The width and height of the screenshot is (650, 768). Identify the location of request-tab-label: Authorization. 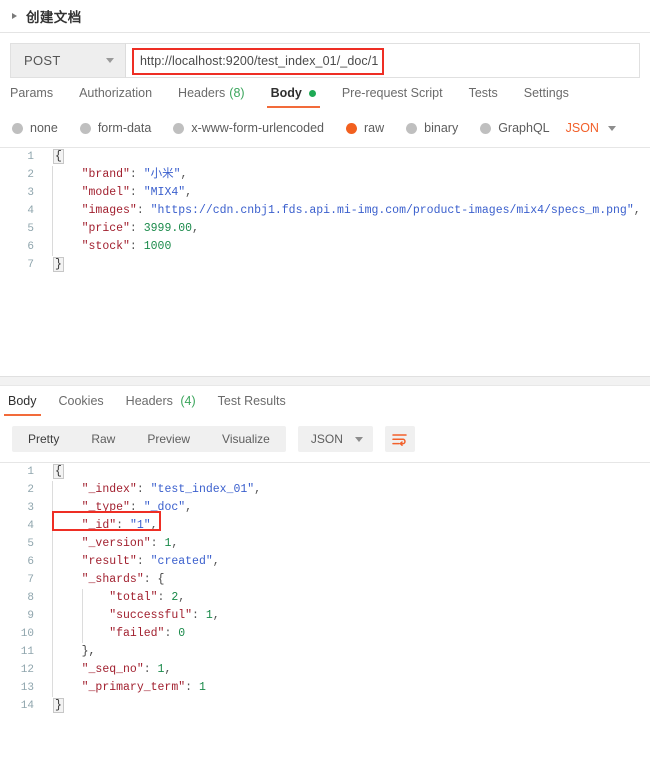
(116, 93).